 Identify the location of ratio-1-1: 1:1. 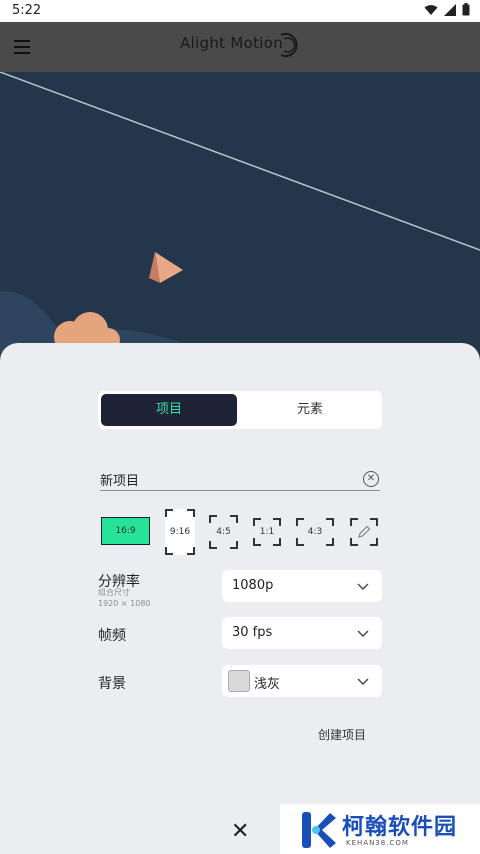
(267, 532).